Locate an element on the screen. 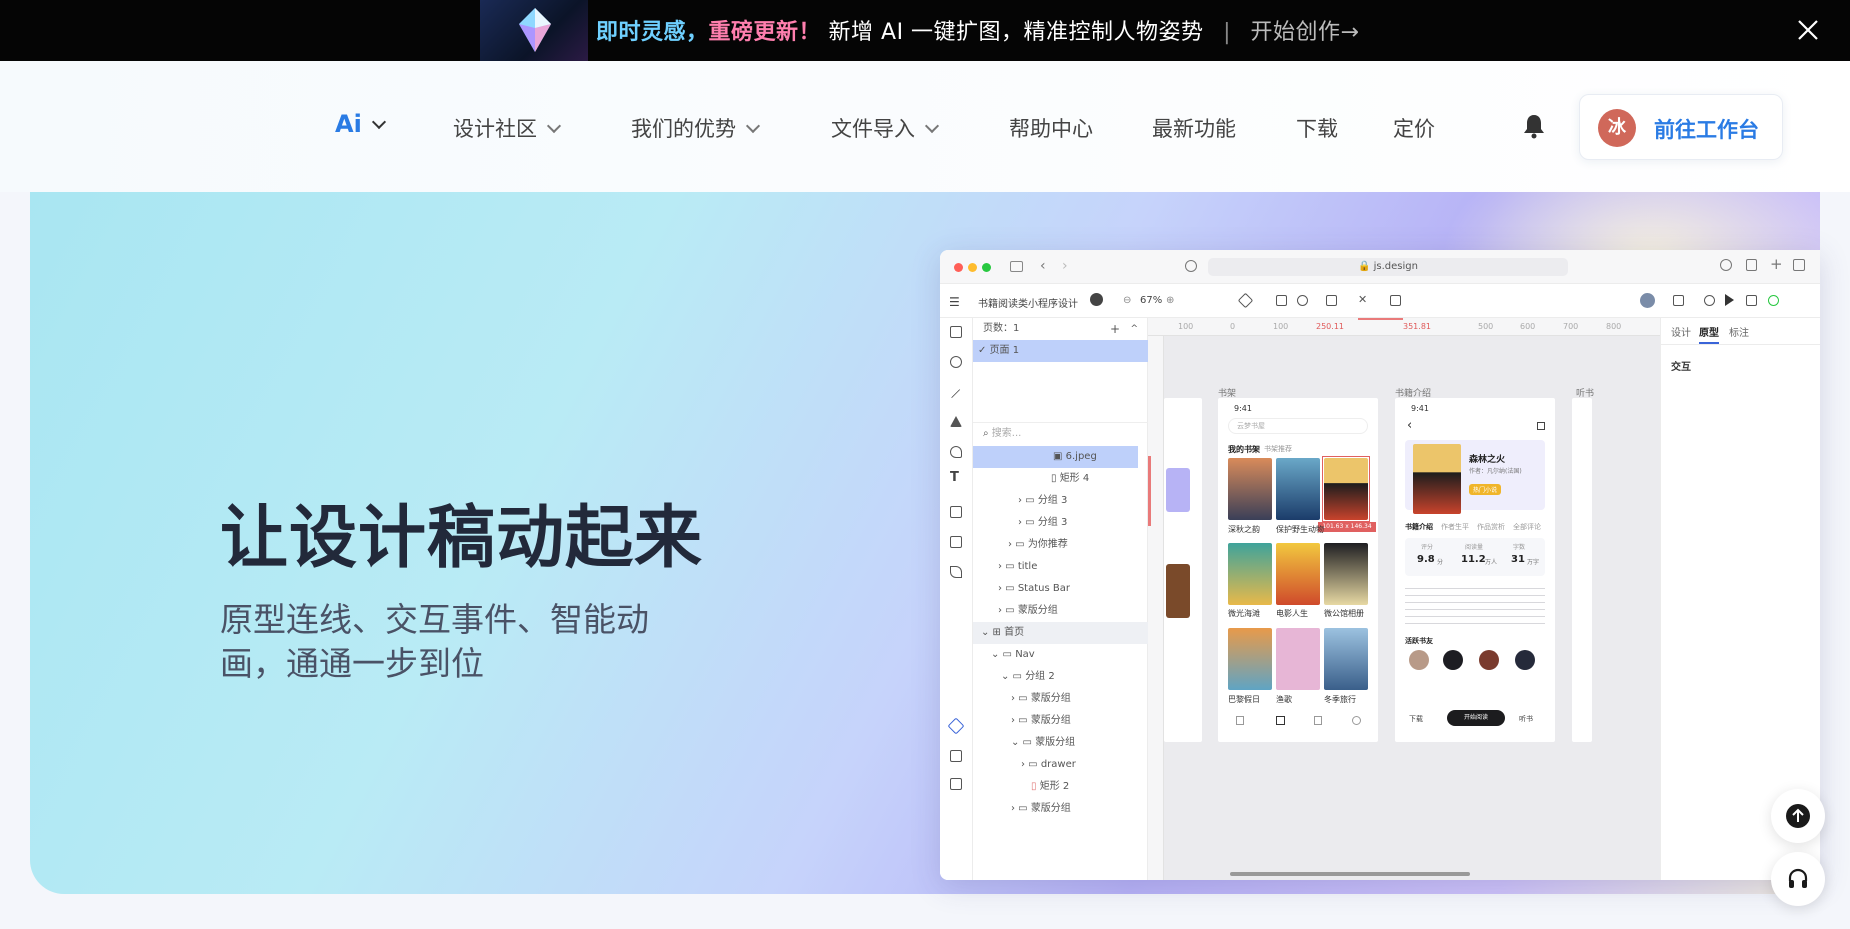  promo-banner: 即时灵感，重磅更新！ 新增 AI 一键扩图，精准控制人物姿势 | 开始创作→ is located at coordinates (925, 30).